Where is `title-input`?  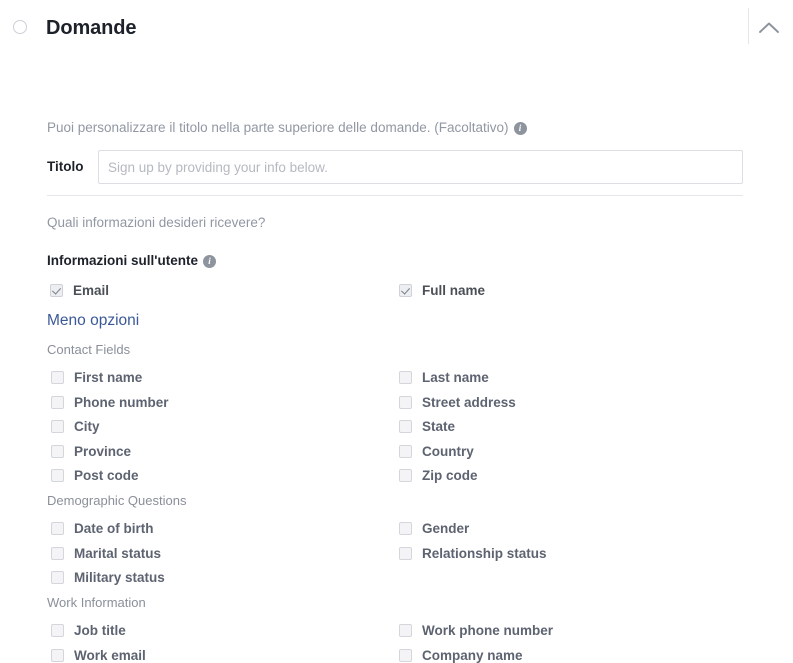 title-input is located at coordinates (420, 167).